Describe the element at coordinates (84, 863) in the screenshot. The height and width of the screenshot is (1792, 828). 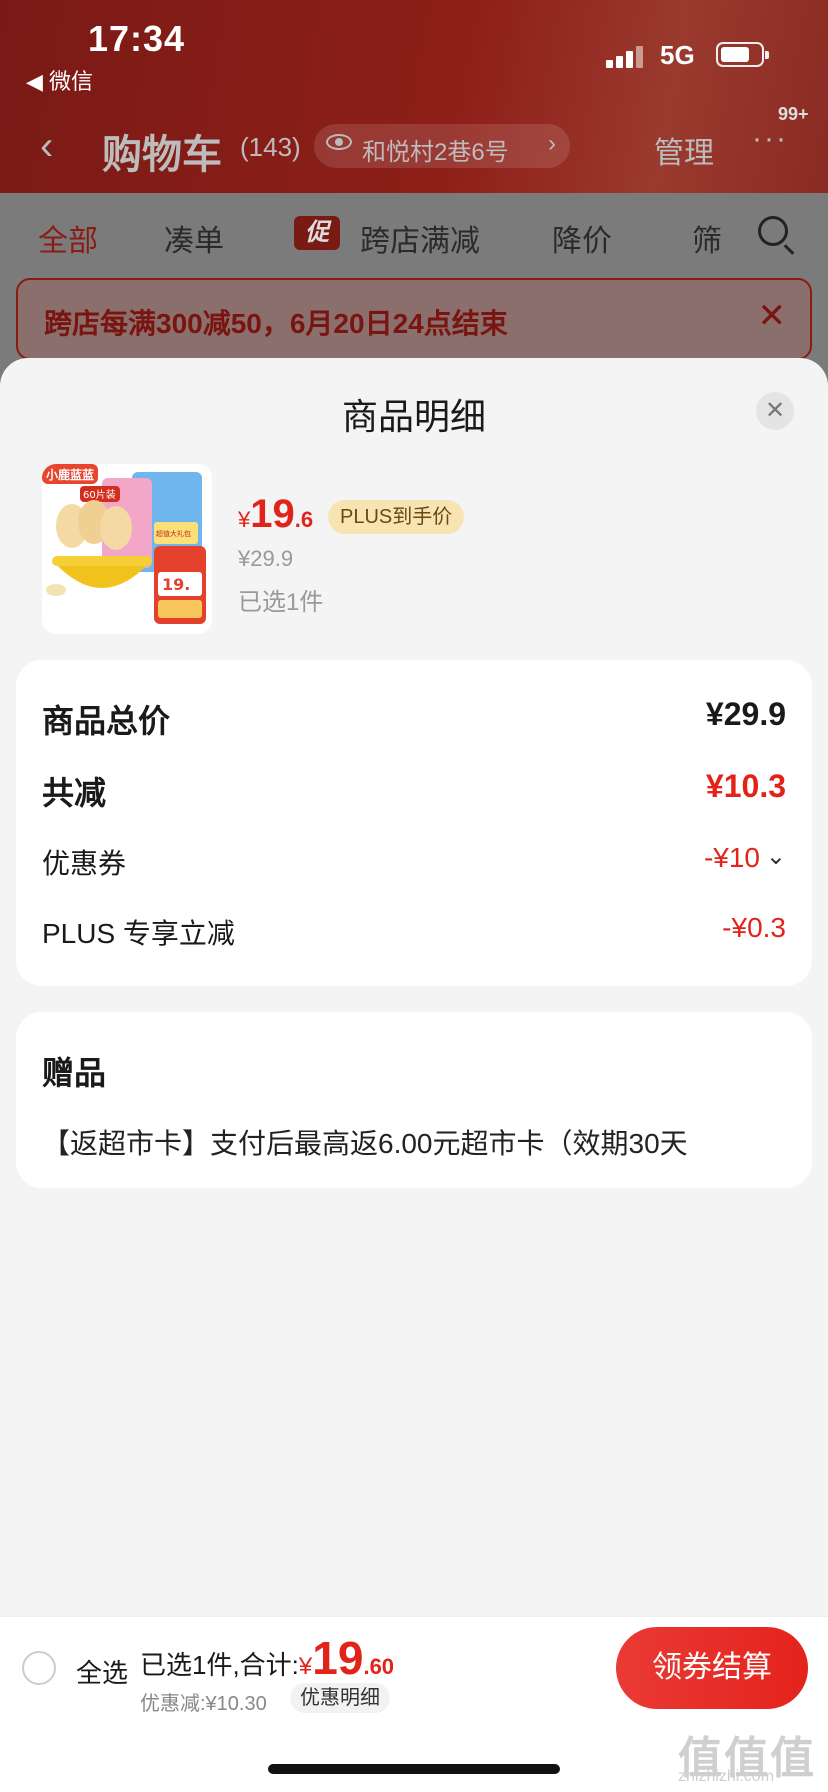
I see `coupon-label: 优惠券` at that location.